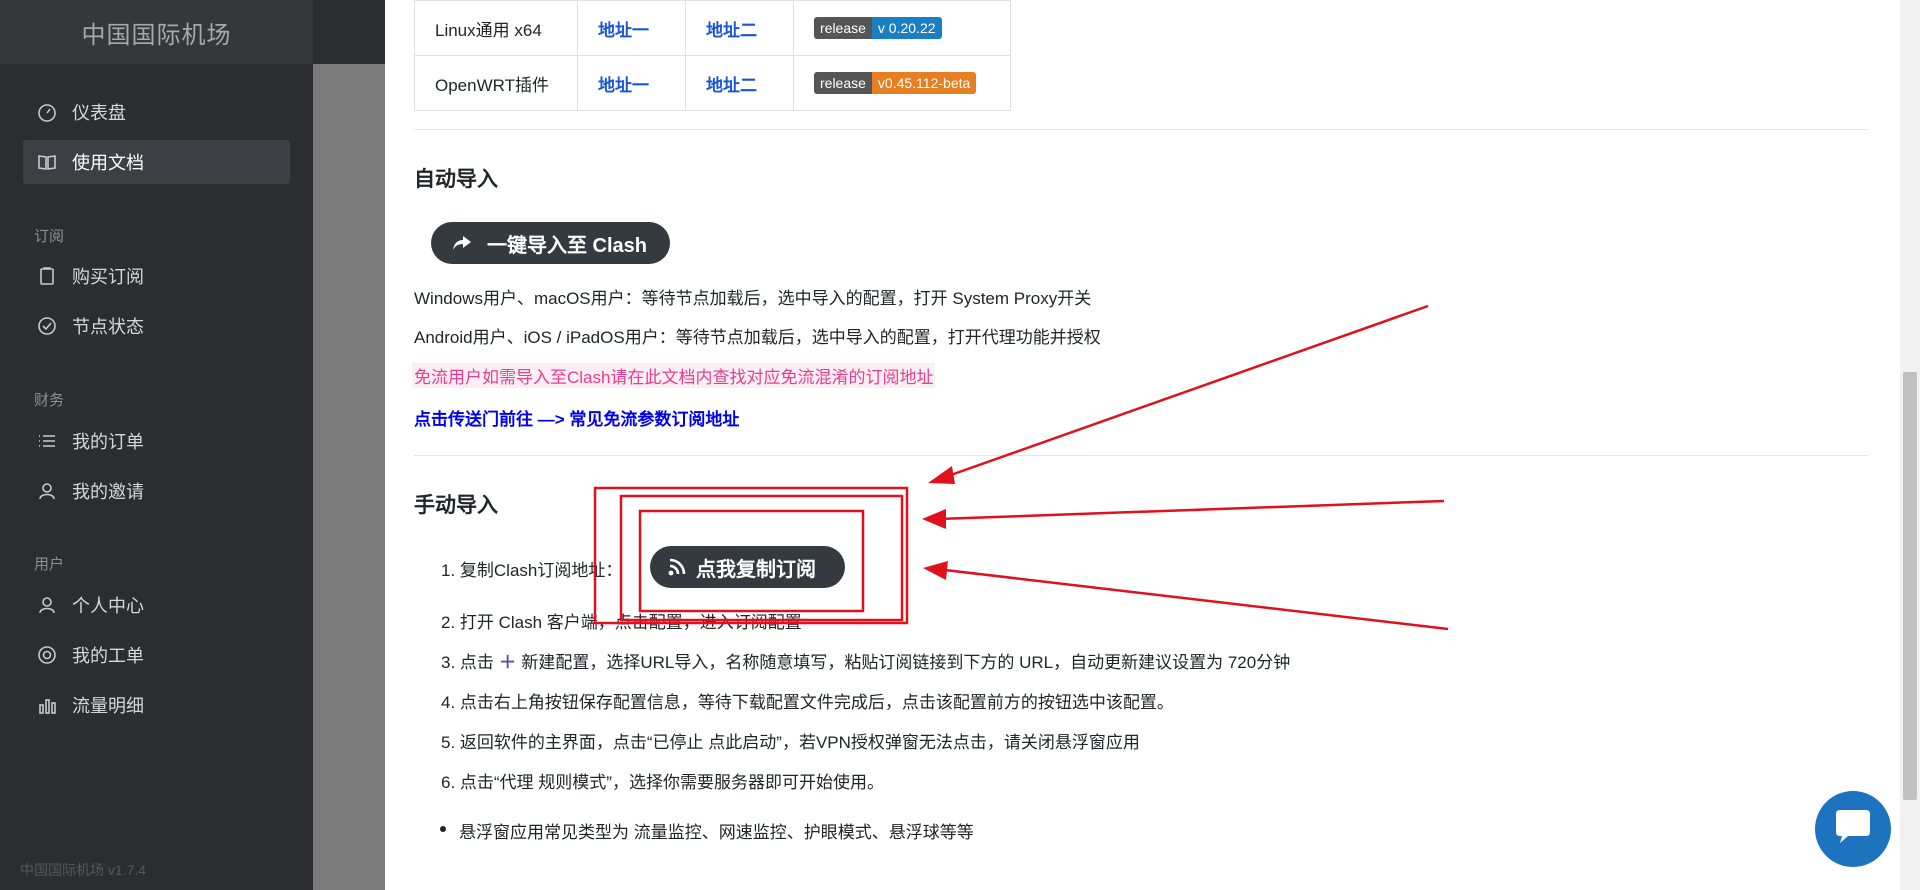 Image resolution: width=1920 pixels, height=890 pixels. Describe the element at coordinates (49, 236) in the screenshot. I see `section-heading-subscription: 订阅` at that location.